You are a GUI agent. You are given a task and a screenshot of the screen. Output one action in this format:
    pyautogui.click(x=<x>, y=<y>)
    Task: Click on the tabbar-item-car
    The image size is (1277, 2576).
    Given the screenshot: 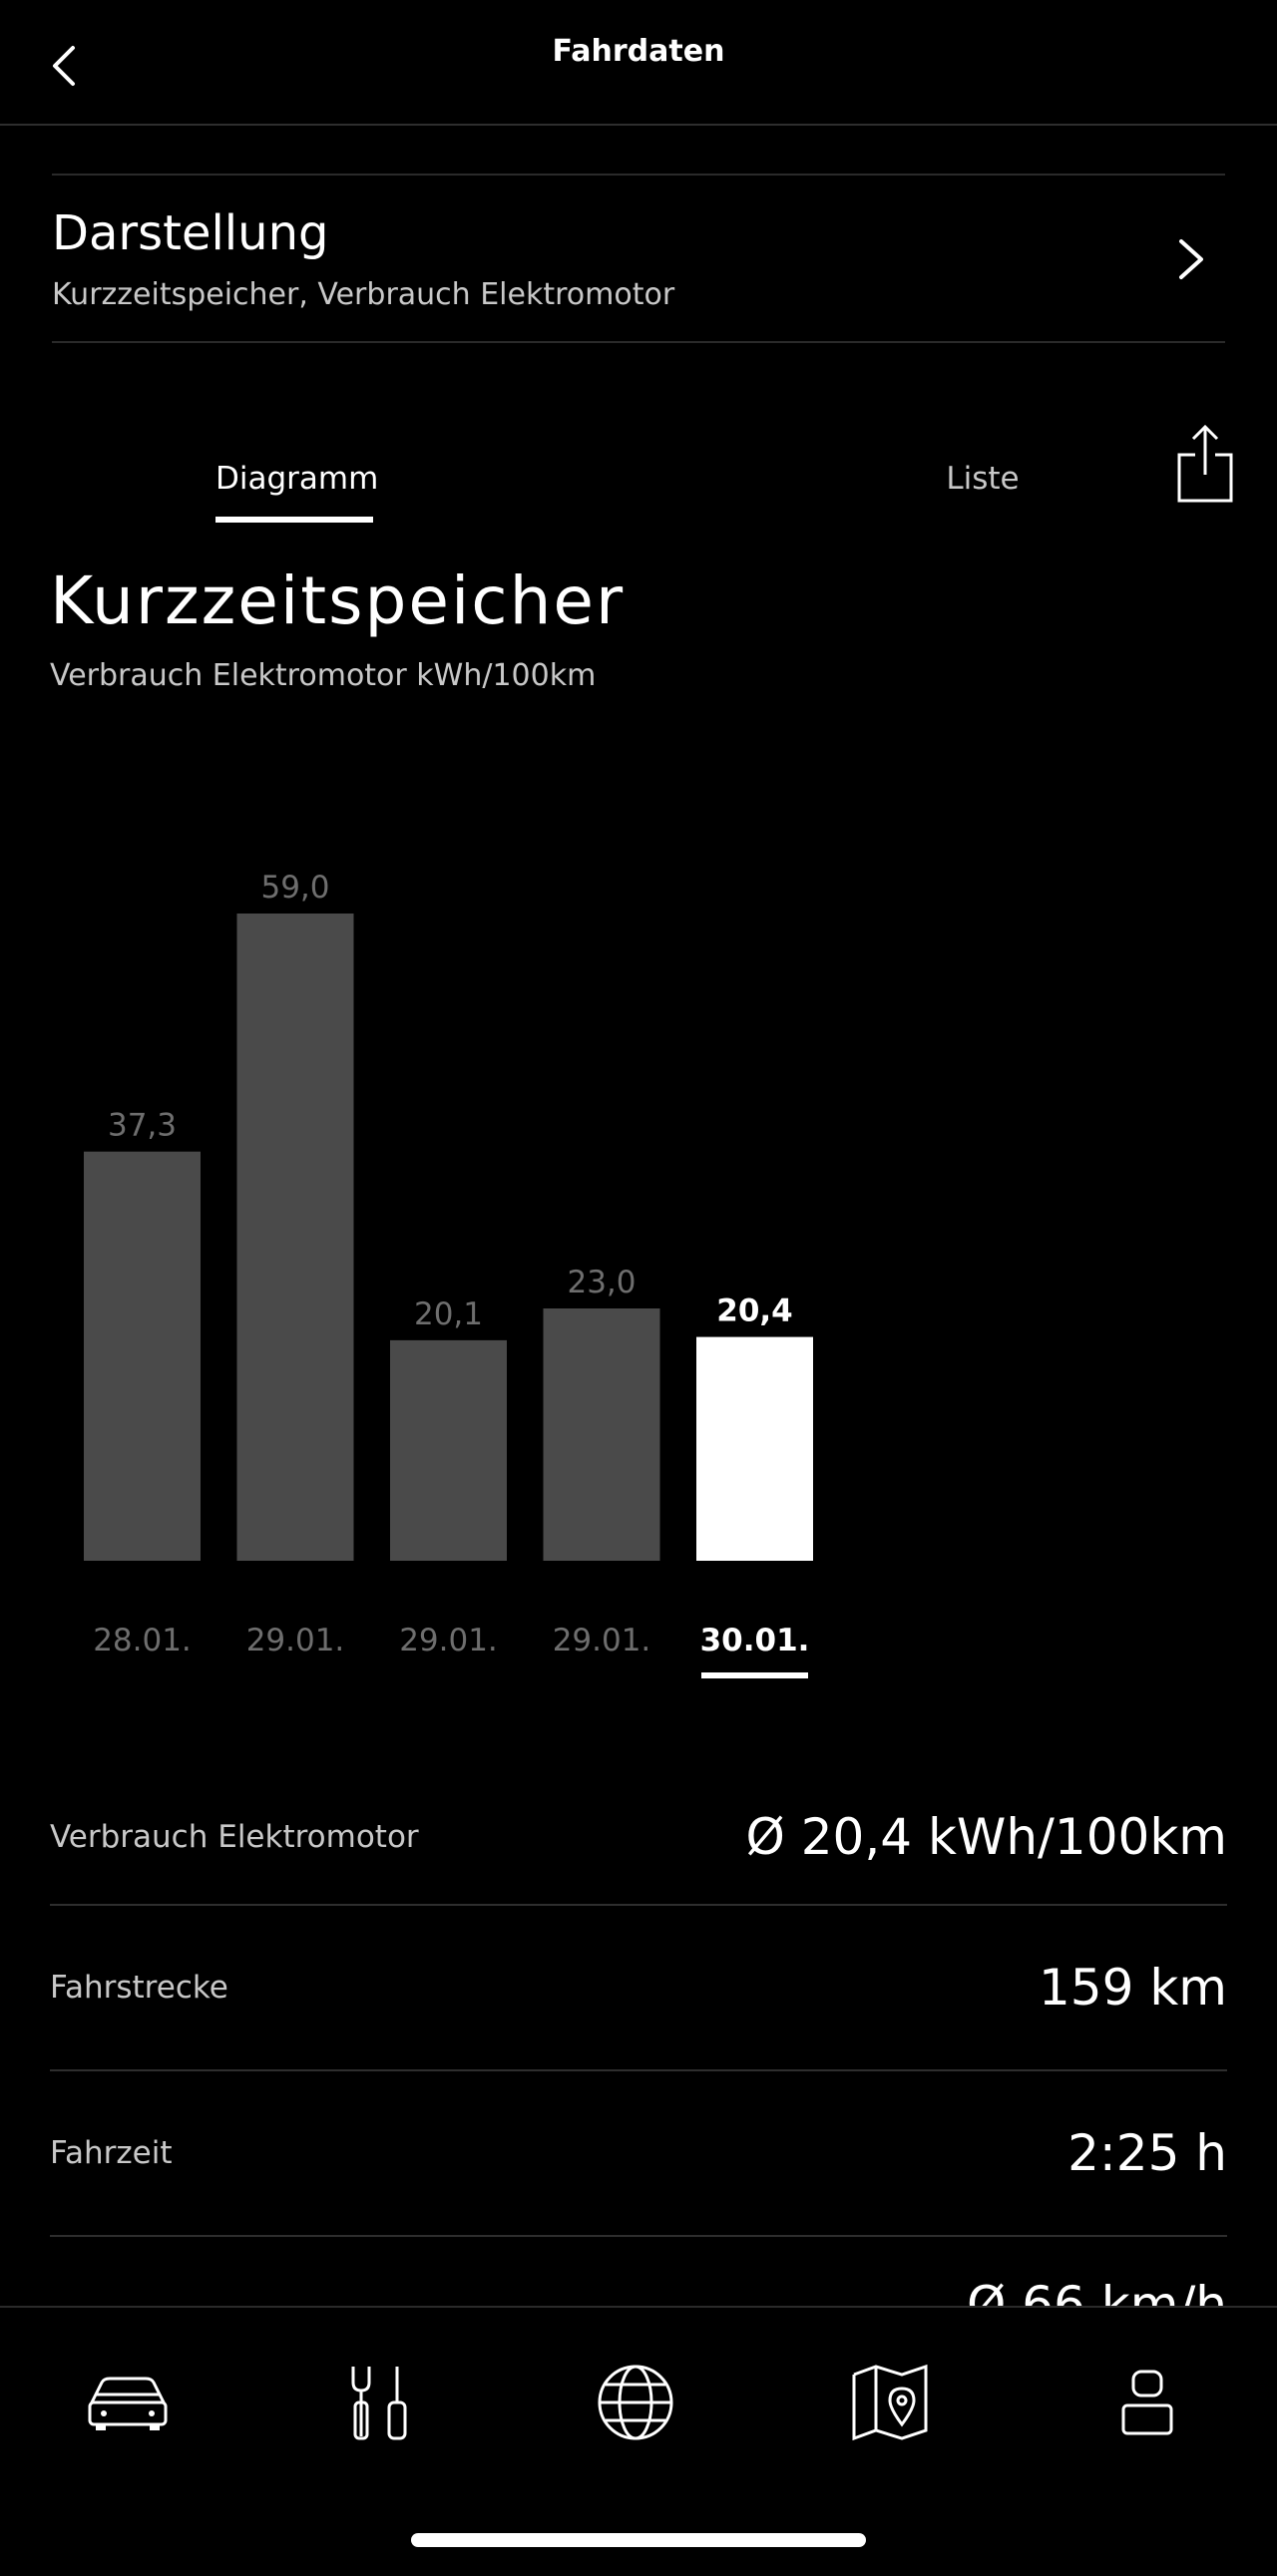 What is the action you would take?
    pyautogui.click(x=128, y=2403)
    